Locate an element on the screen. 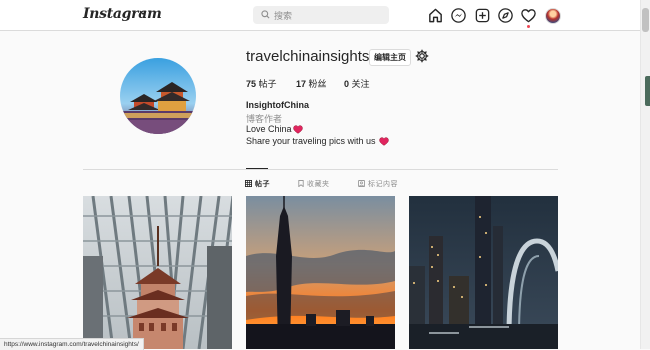  messenger-icon is located at coordinates (458, 15).